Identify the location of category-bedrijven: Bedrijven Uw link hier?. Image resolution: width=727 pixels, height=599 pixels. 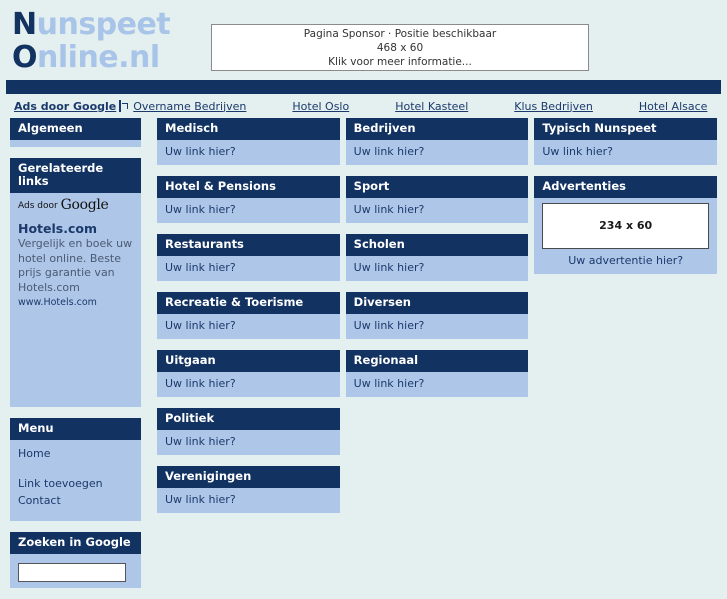
(437, 141).